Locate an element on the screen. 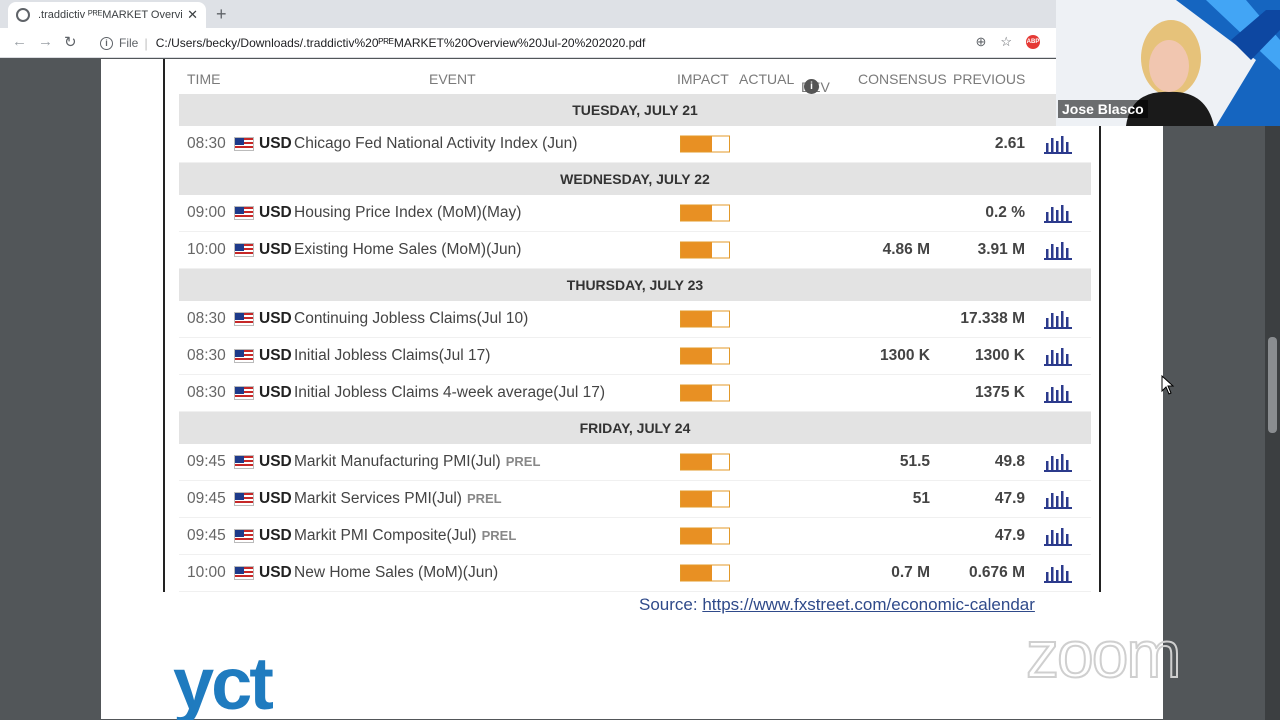 The image size is (1280, 720). reload-icon: ↻ is located at coordinates (70, 42).